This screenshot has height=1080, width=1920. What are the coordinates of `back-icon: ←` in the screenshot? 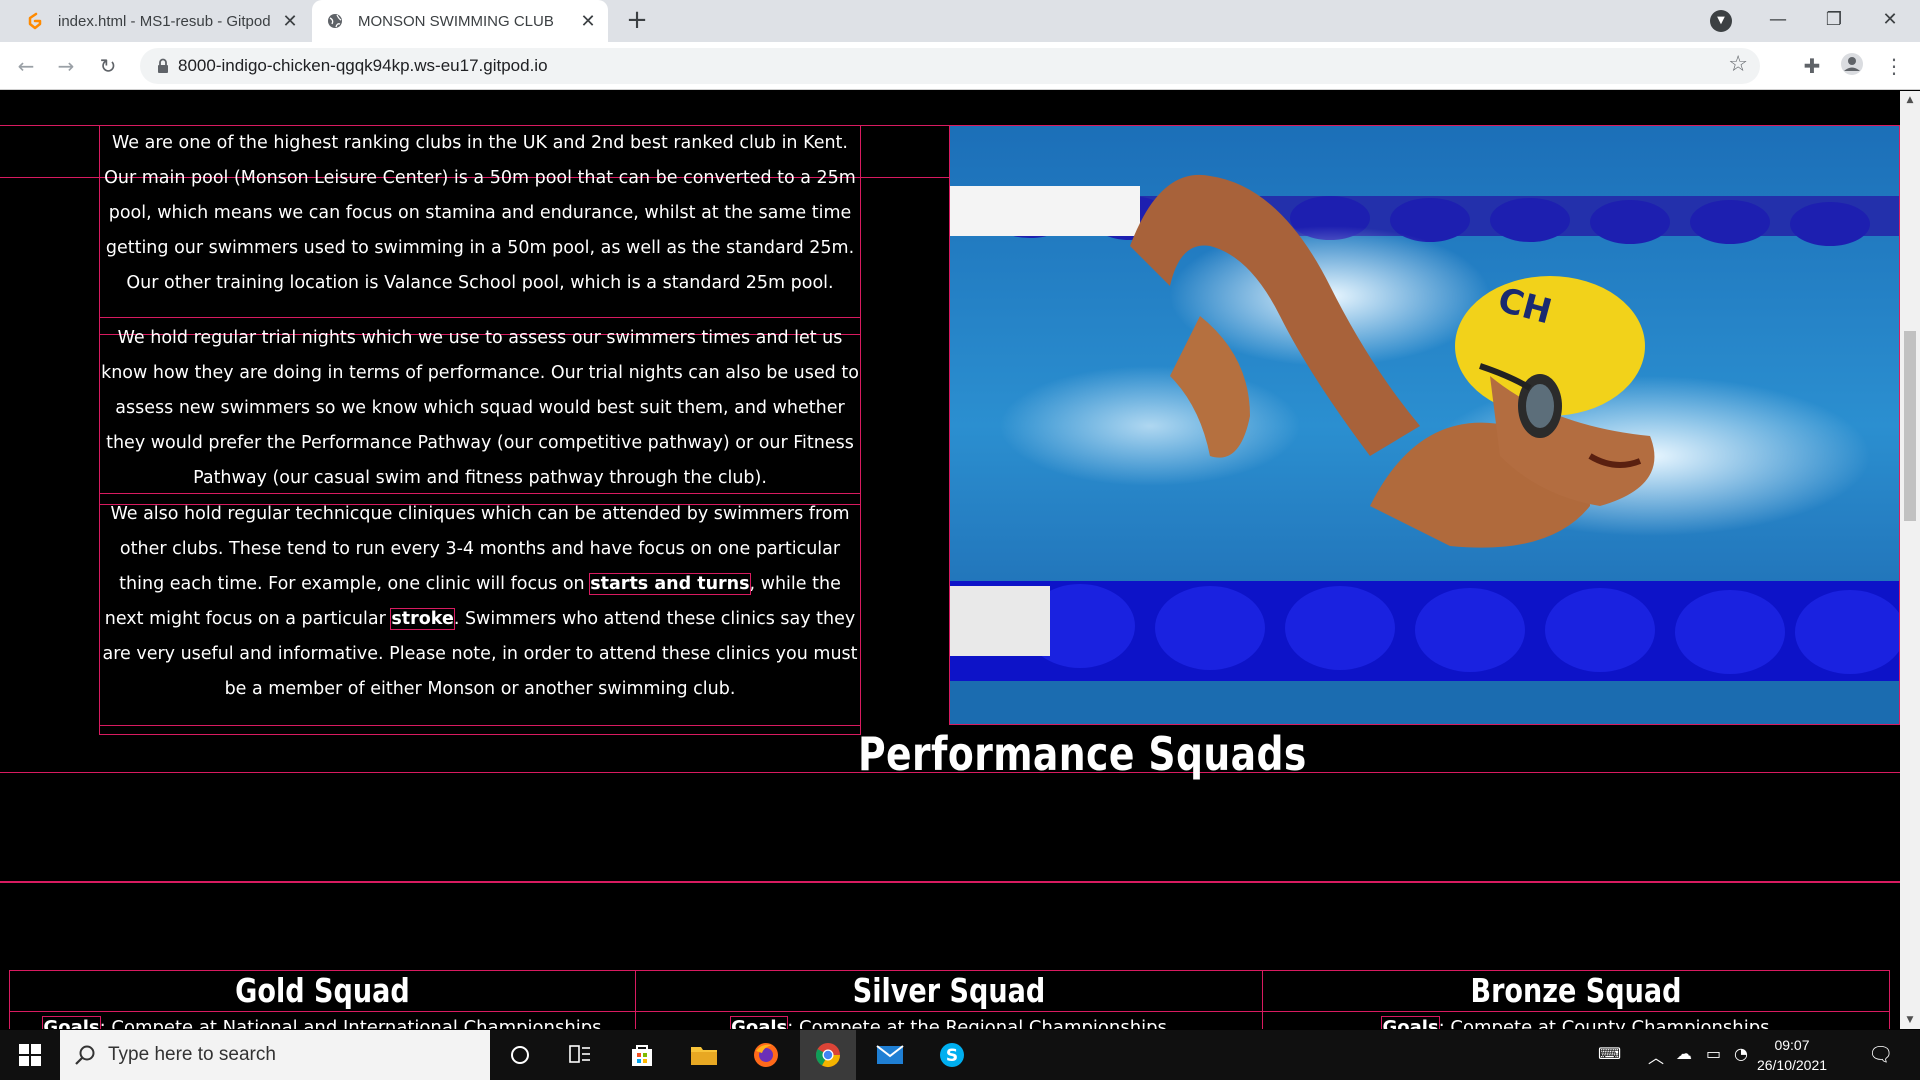 It's located at (26, 66).